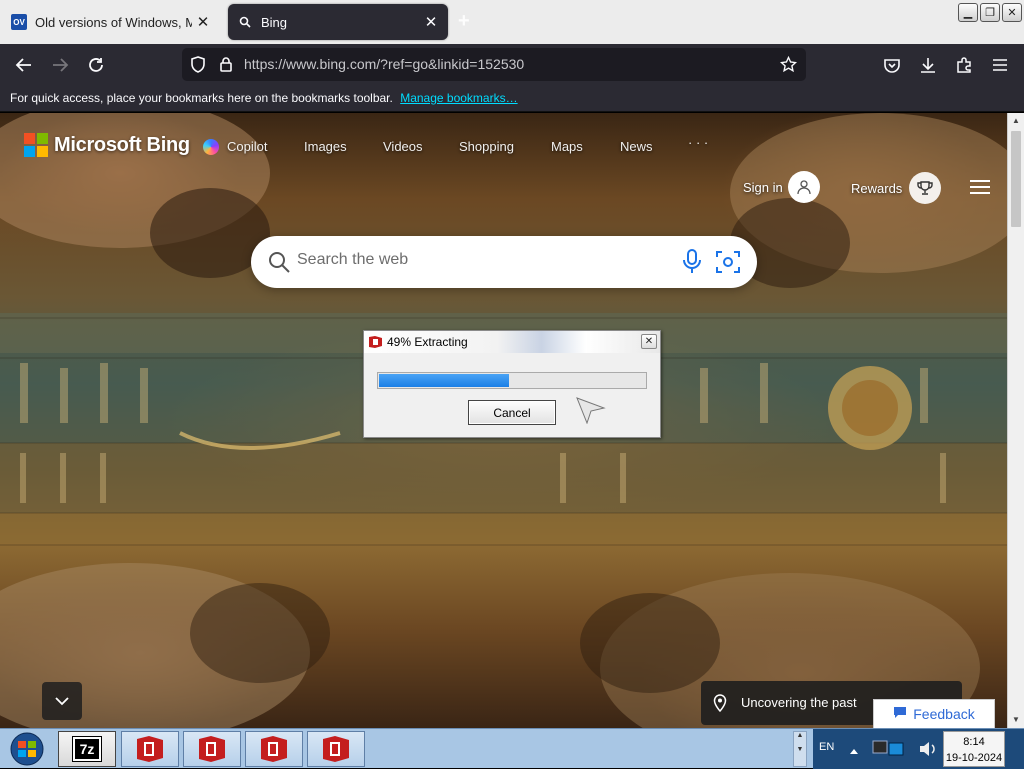 The image size is (1024, 769). I want to click on nav-images: Images, so click(325, 146).